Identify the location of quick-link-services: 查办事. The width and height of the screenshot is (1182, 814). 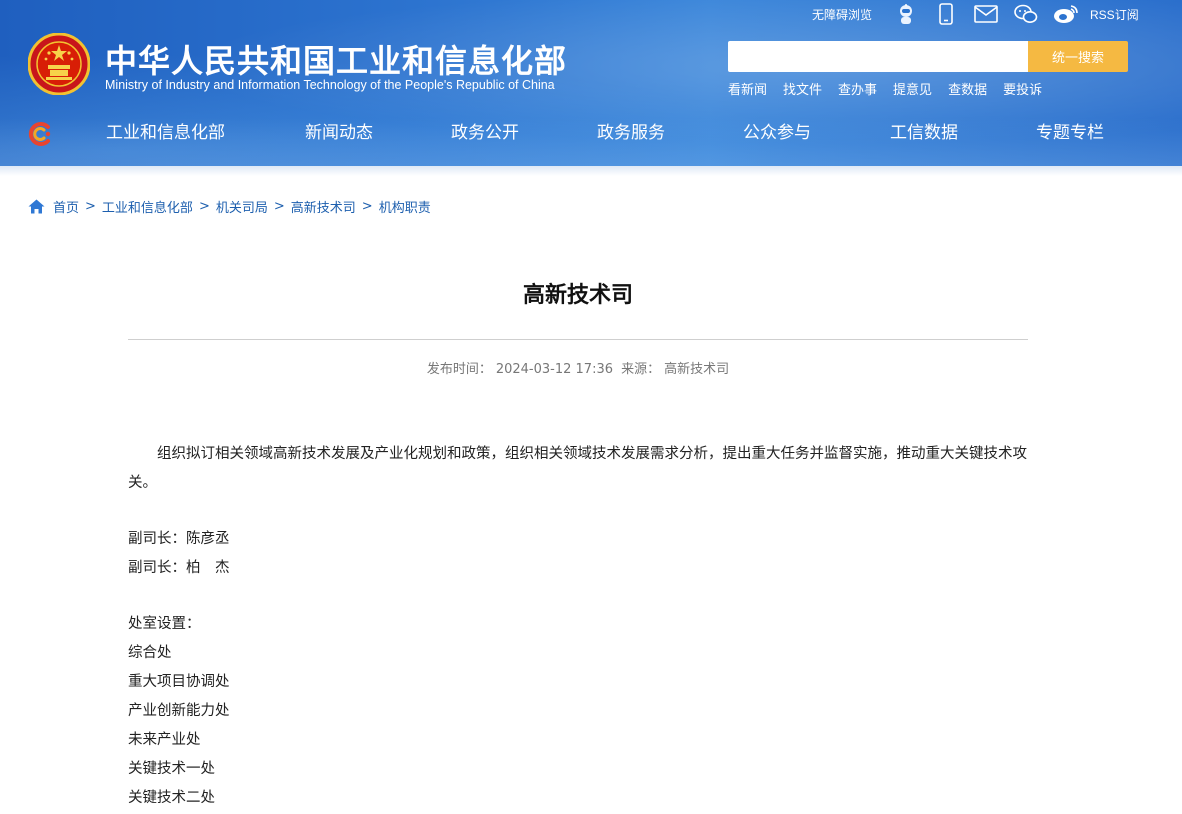
(857, 88).